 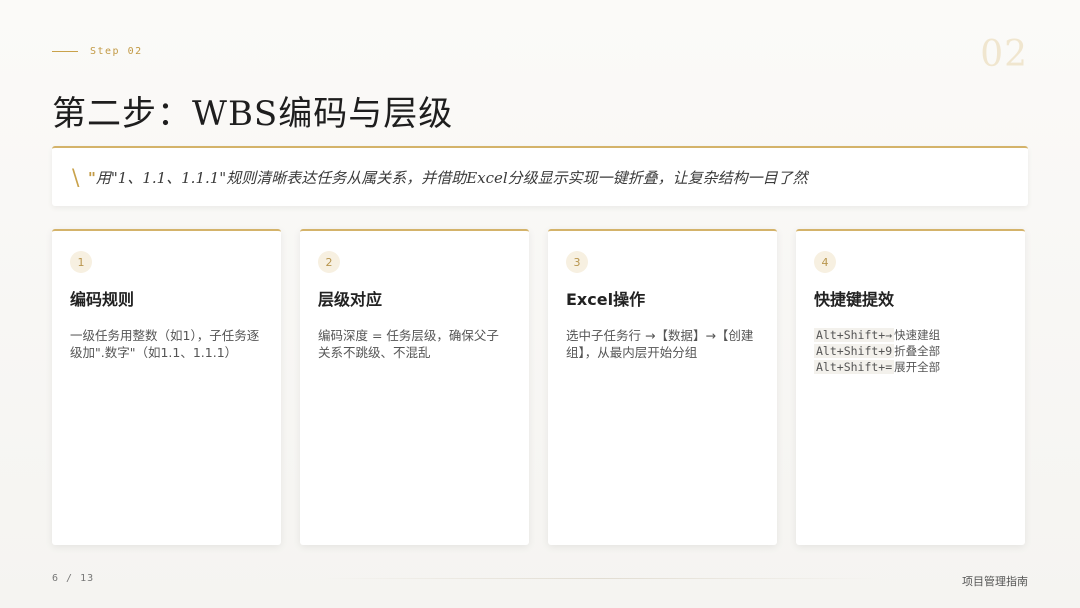 What do you see at coordinates (81, 262) in the screenshot?
I see `card-number-badge: 1` at bounding box center [81, 262].